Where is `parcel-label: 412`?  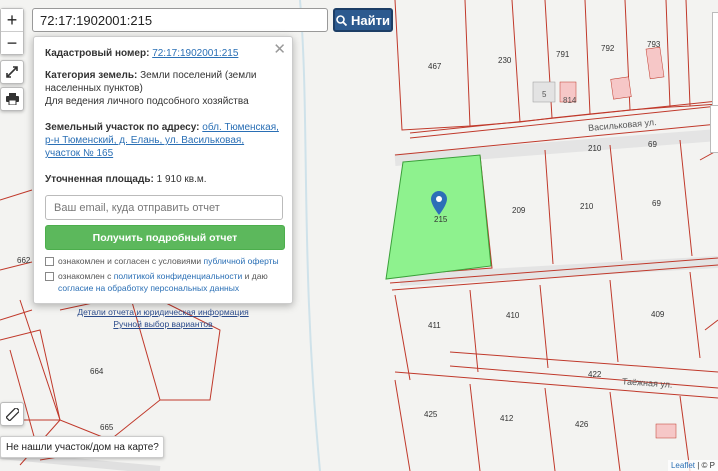
parcel-label: 412 is located at coordinates (507, 418).